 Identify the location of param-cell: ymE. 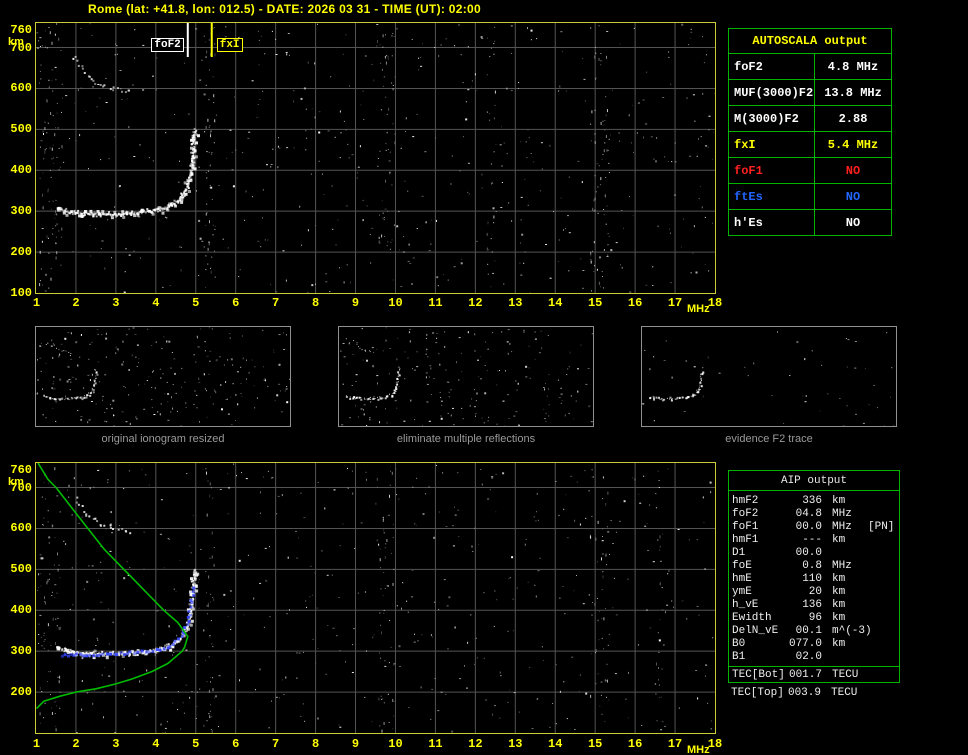
(742, 592).